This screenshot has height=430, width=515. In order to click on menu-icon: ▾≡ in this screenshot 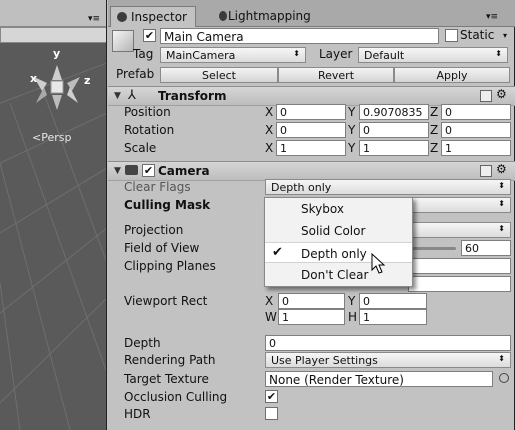, I will do `click(94, 19)`.